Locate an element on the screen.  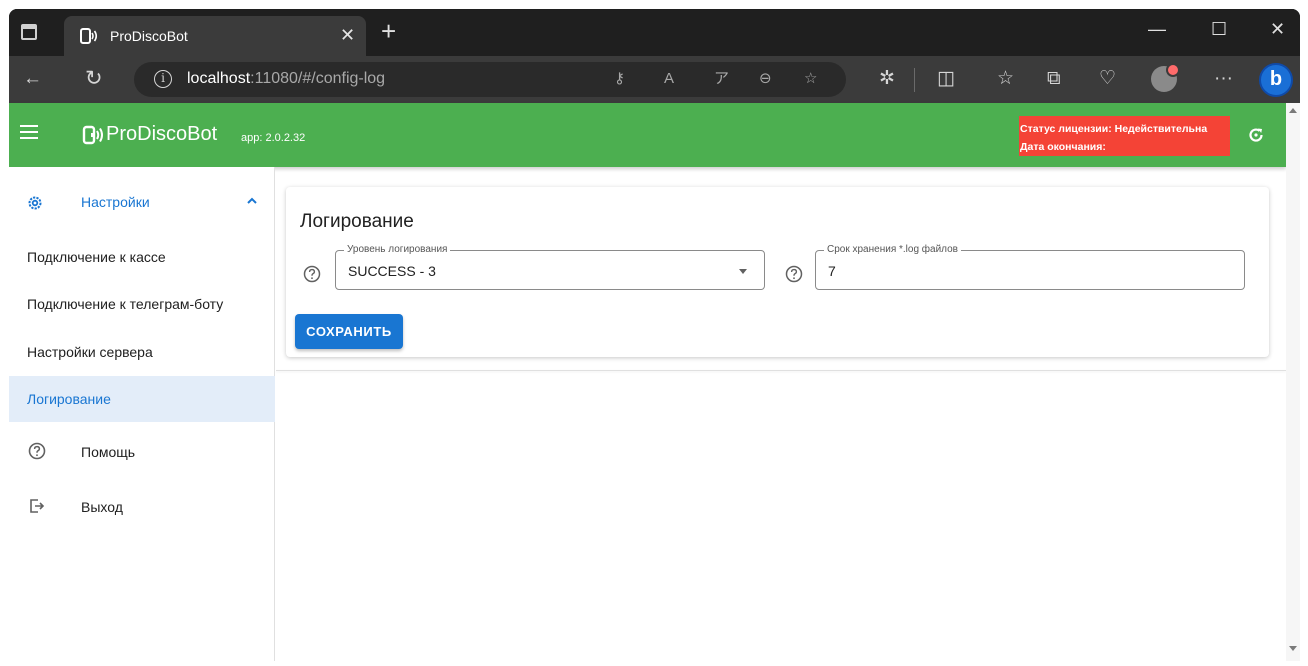
sidebar-item-label: Настройки сервера is located at coordinates (90, 352).